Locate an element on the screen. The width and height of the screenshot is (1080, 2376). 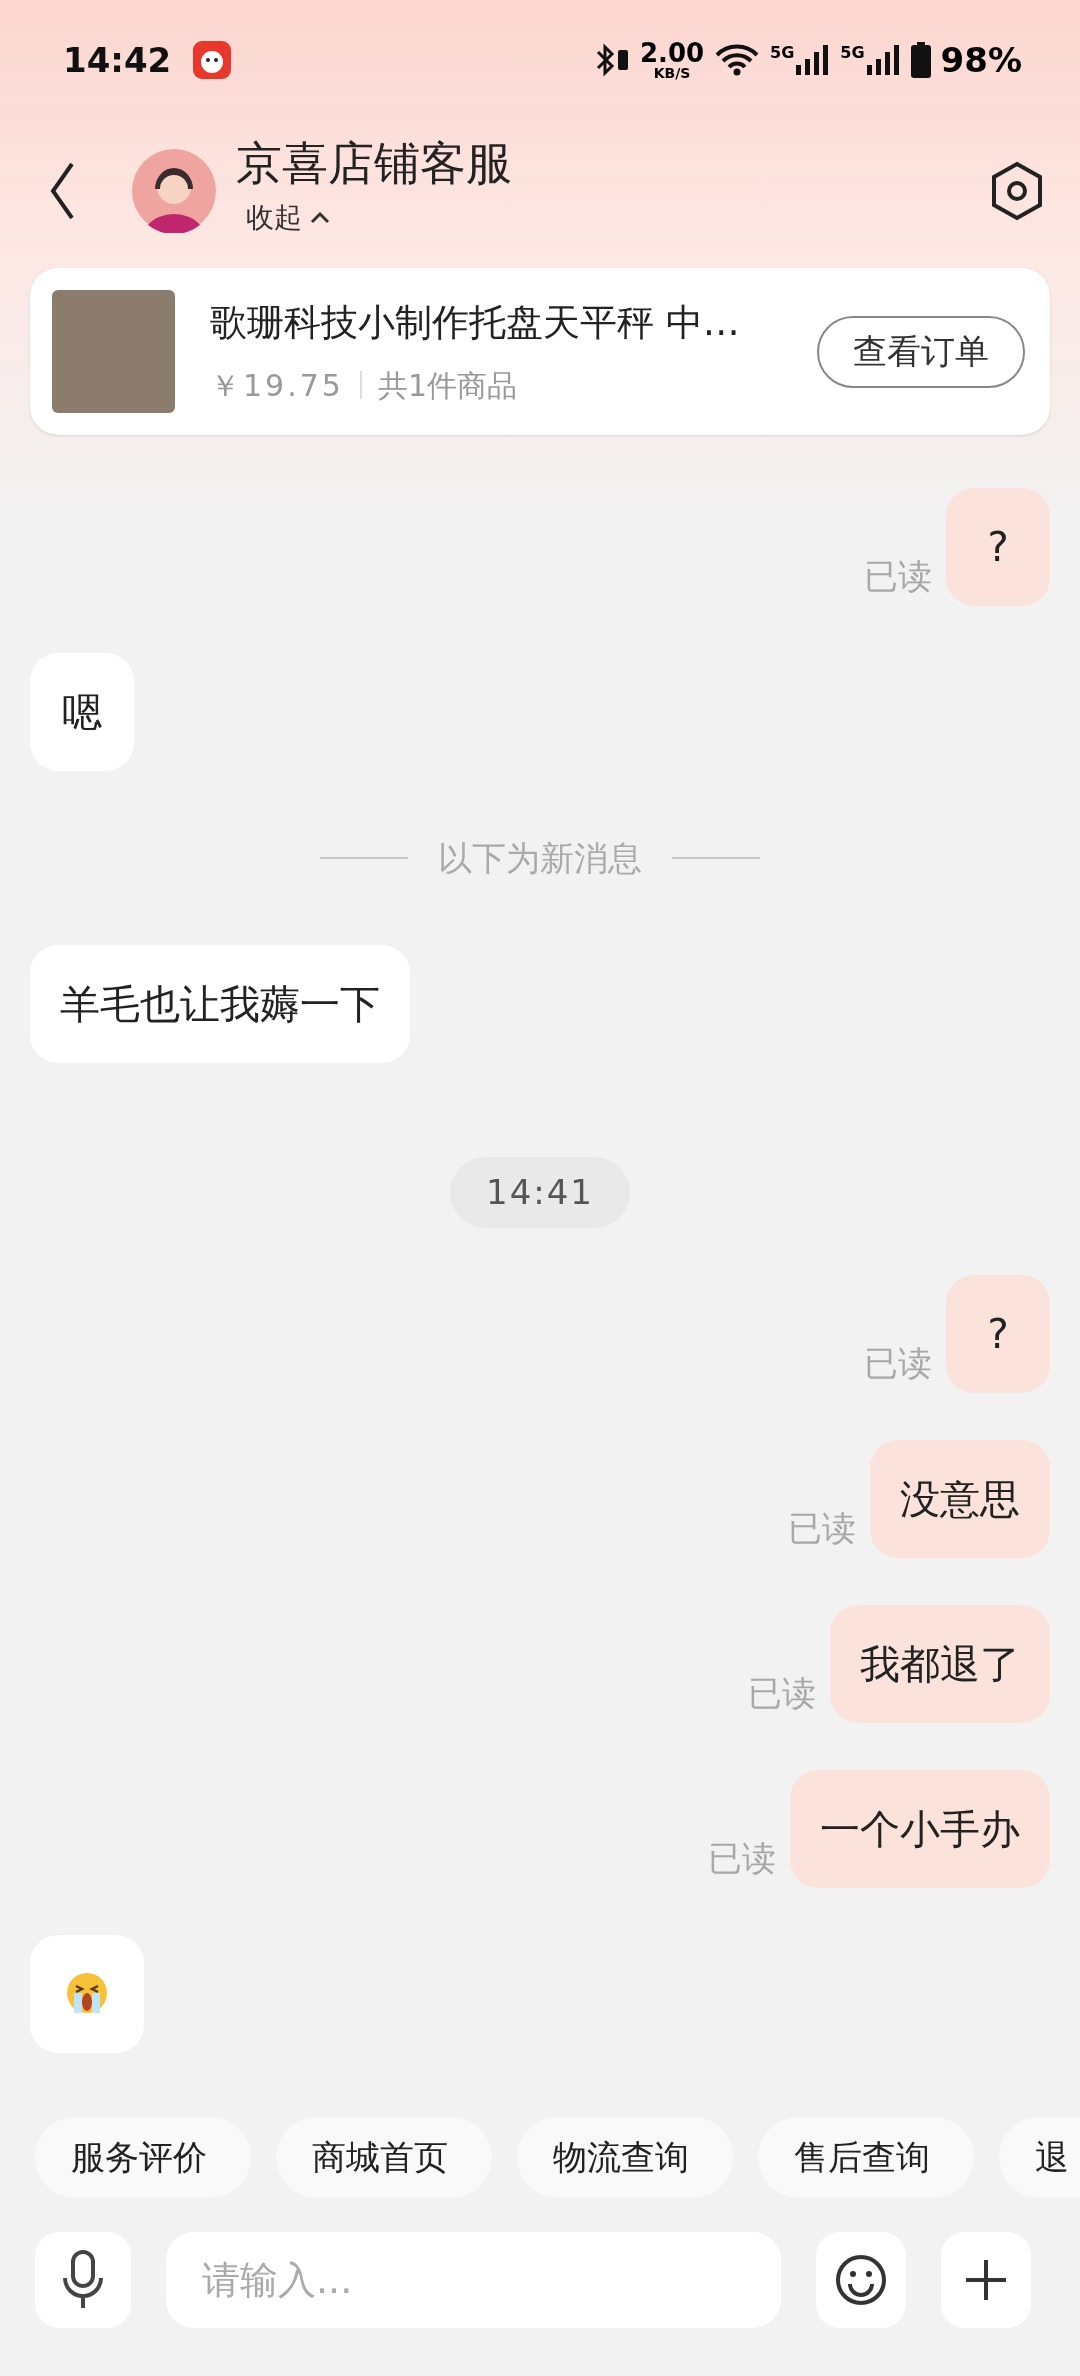
sent-message-bubble: 一个小手办 is located at coordinates (920, 1829).